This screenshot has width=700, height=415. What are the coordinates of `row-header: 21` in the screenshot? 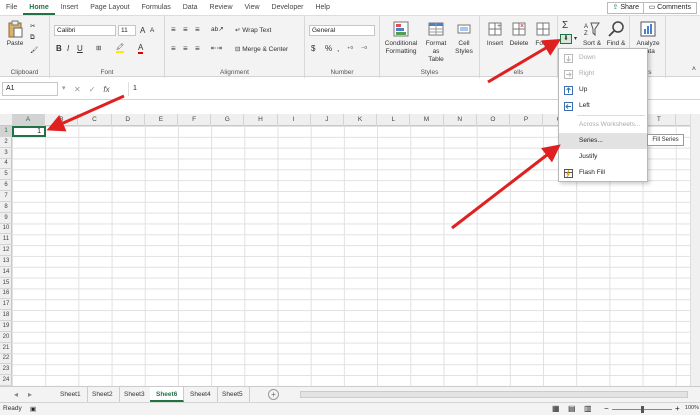 It's located at (6, 348).